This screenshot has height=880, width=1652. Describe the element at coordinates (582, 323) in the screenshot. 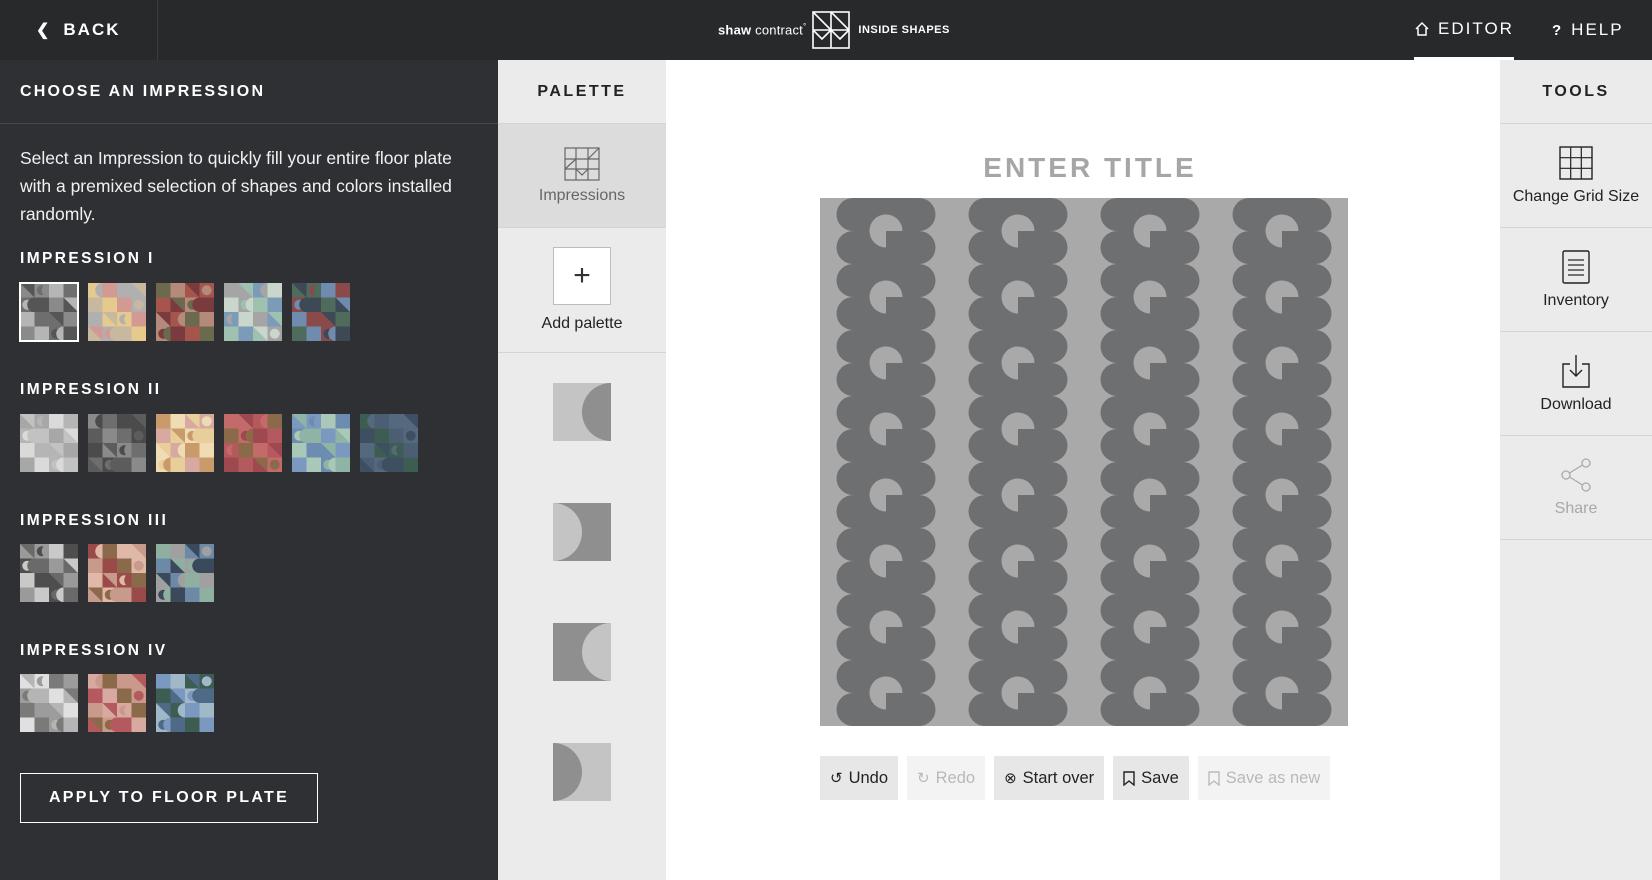

I see `add-palette-label: Add palette` at that location.